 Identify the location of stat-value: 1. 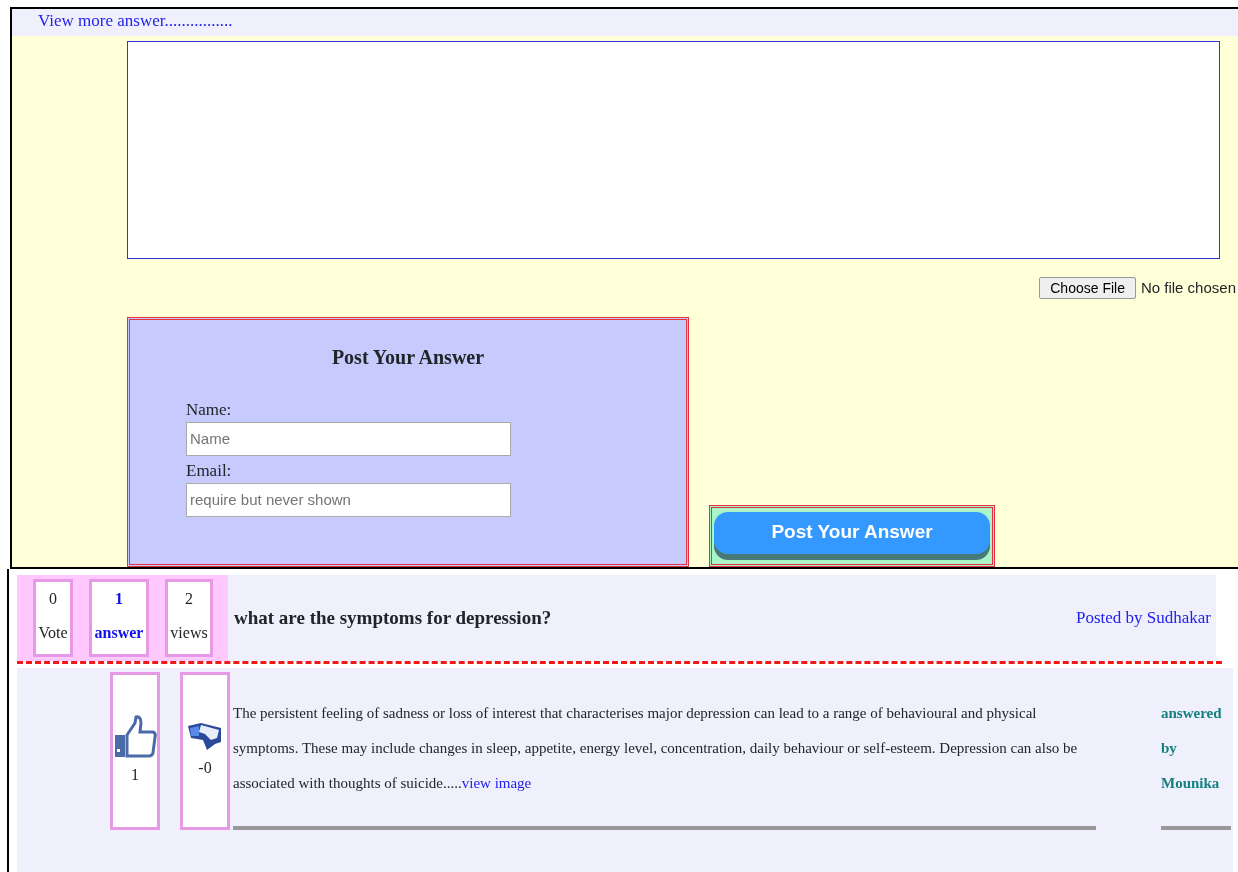
(119, 599).